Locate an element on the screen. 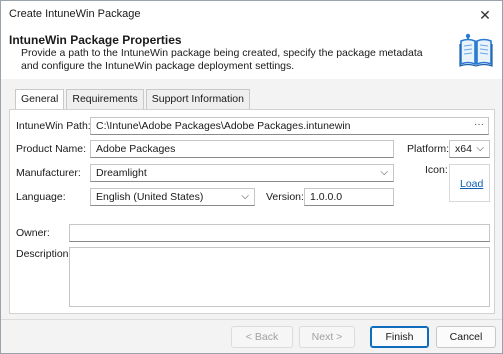  book-icon is located at coordinates (476, 50).